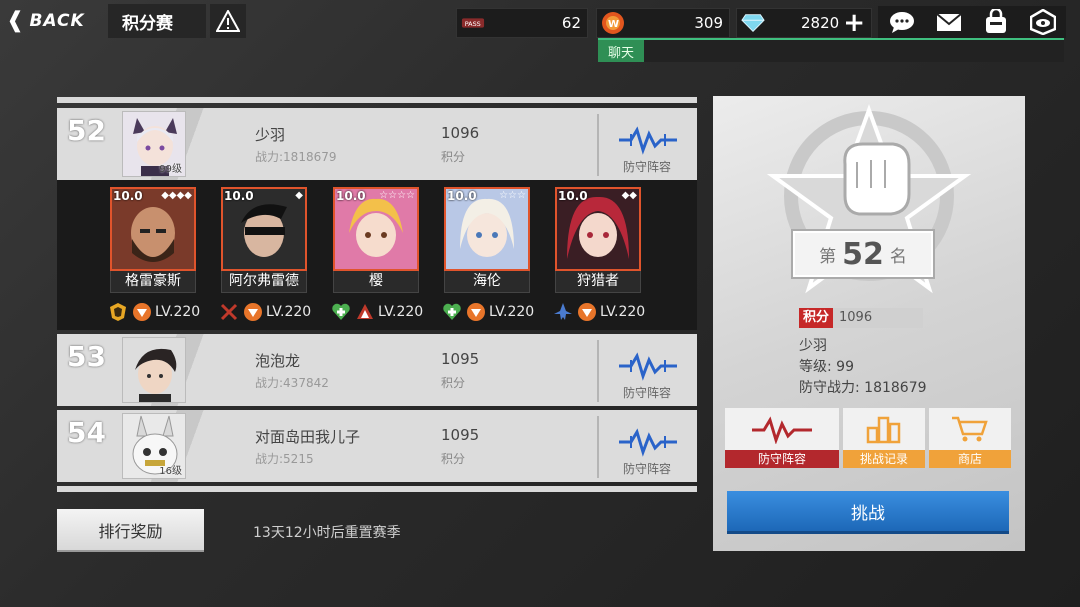 The image size is (1080, 607). I want to click on hero-portrait: 10.0 ☆☆☆☆, so click(376, 229).